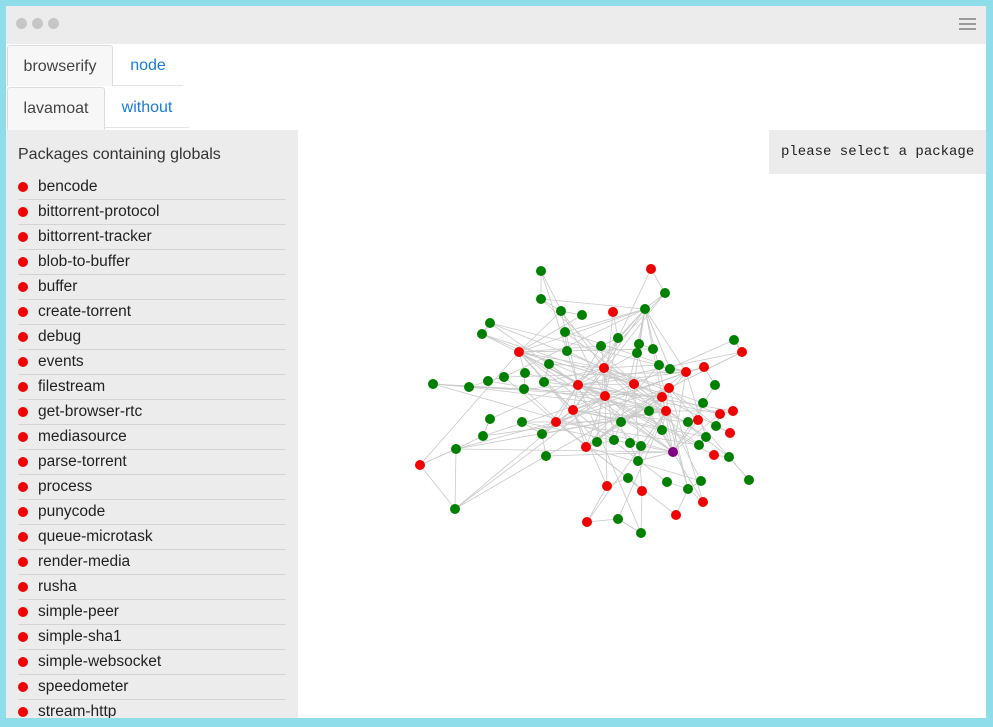 This screenshot has width=993, height=727. What do you see at coordinates (673, 452) in the screenshot?
I see `graph-node-selected` at bounding box center [673, 452].